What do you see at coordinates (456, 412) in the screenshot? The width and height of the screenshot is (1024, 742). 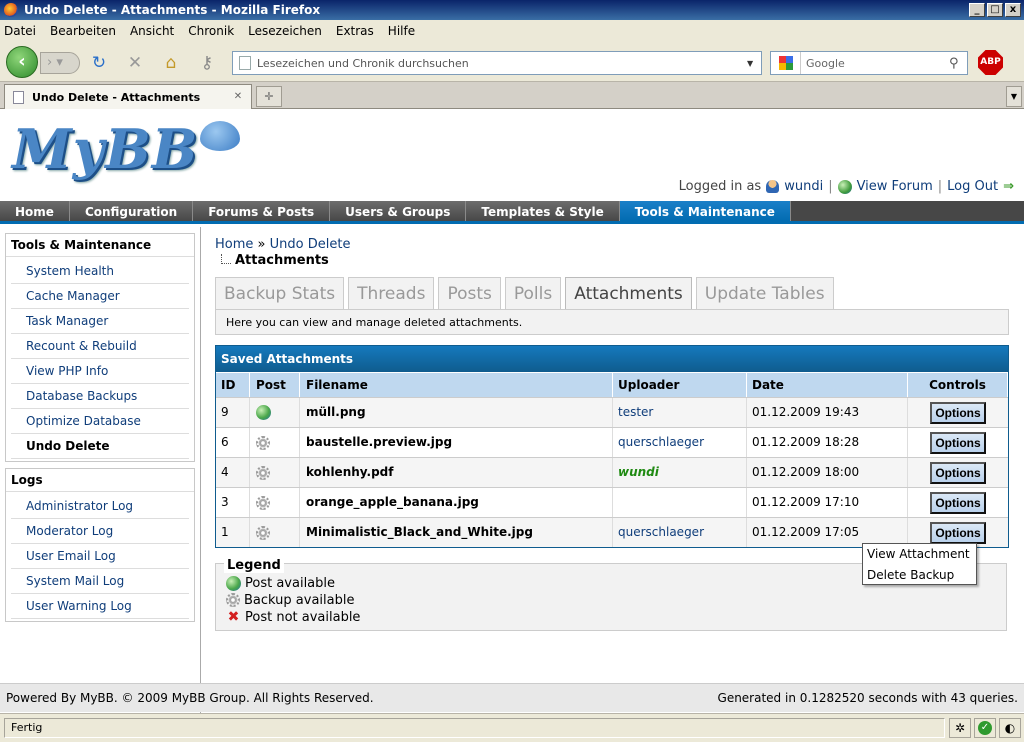 I see `row-filename: müll.png` at bounding box center [456, 412].